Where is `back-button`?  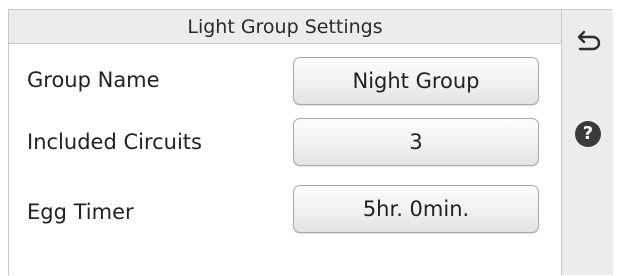 back-button is located at coordinates (589, 40).